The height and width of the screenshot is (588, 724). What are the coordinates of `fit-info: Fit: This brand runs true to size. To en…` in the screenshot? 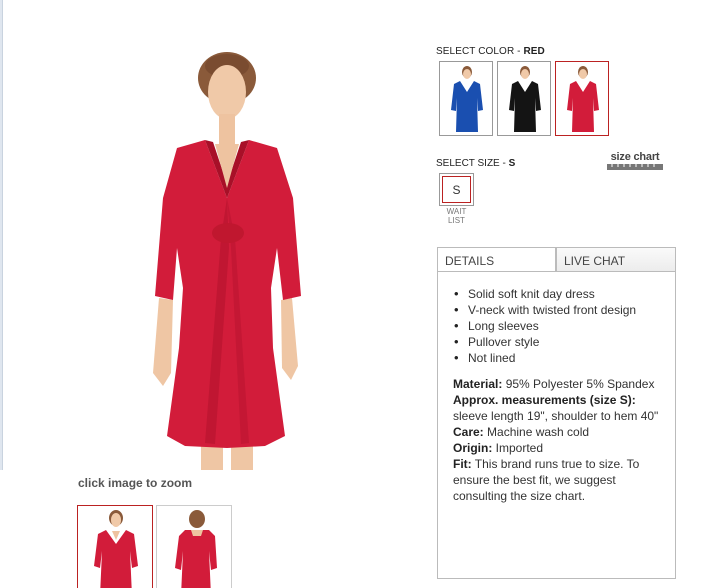 It's located at (546, 480).